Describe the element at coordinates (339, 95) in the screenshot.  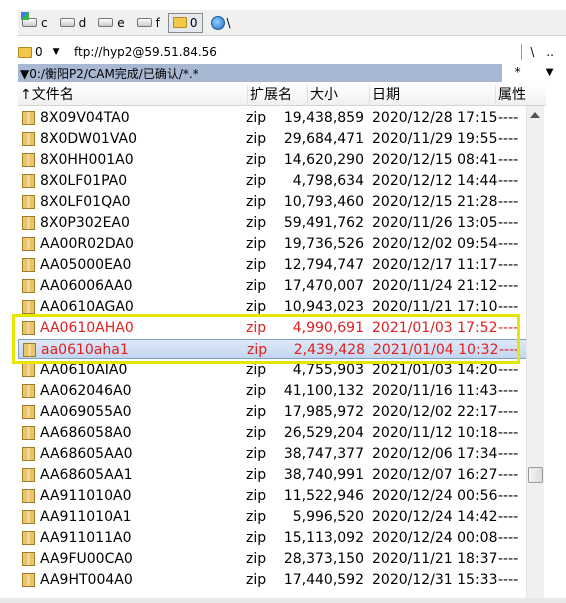
I see `column-size: 大小` at that location.